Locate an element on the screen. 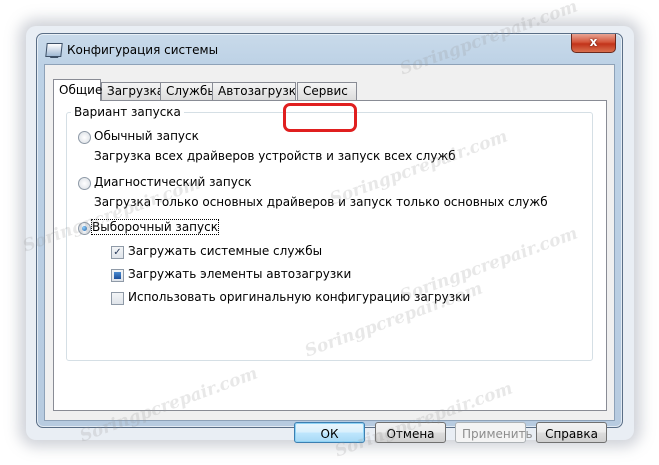  diagnostic-startup-radio is located at coordinates (84, 183).